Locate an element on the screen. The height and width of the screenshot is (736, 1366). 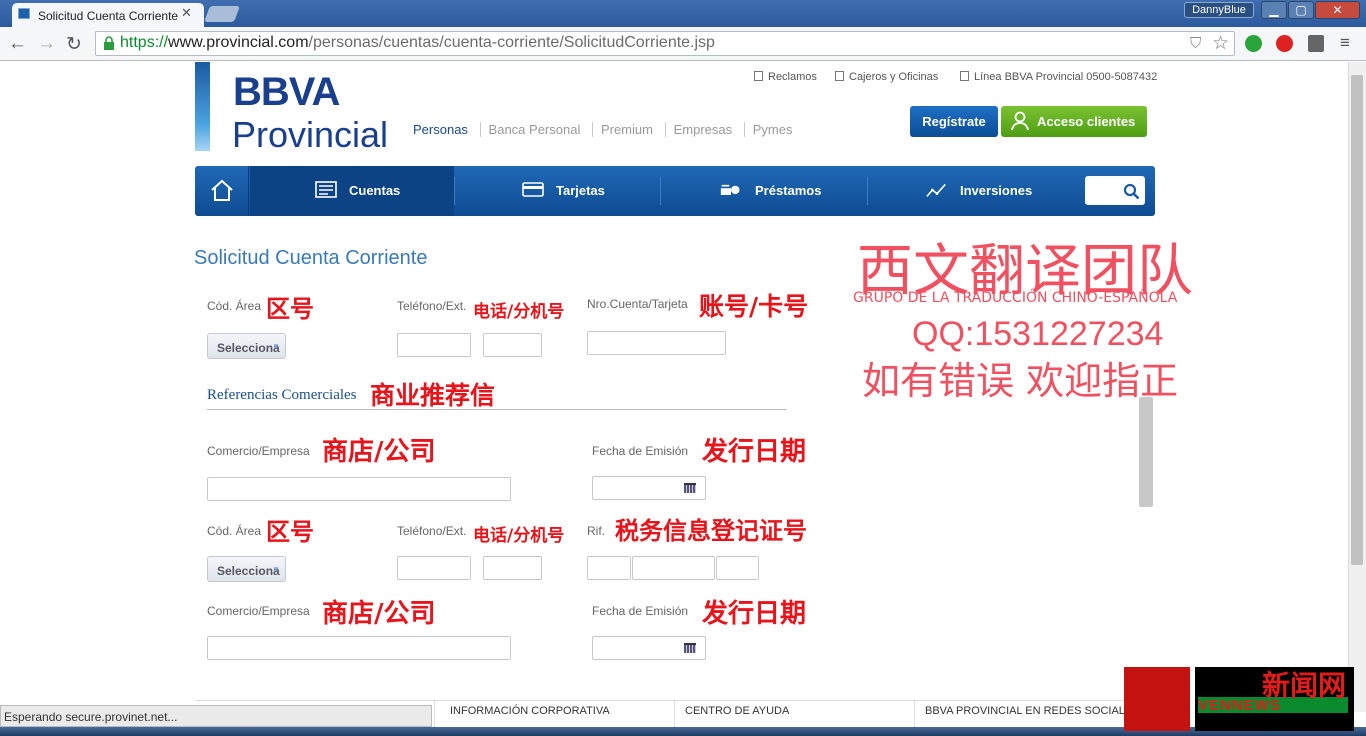
user-icon is located at coordinates (1020, 121).